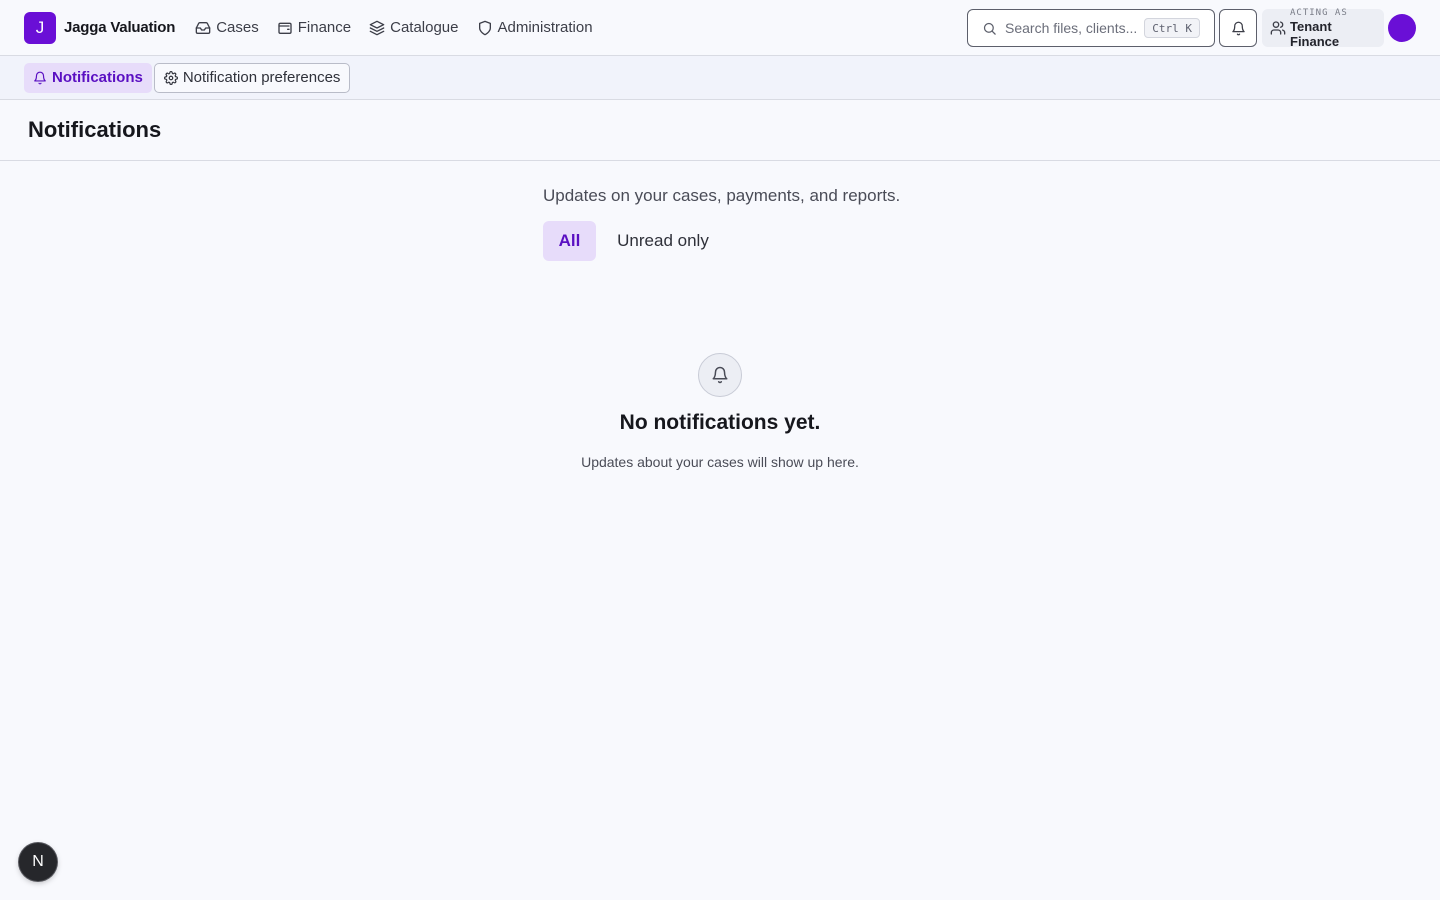 The image size is (1440, 900). I want to click on empty-state-bell-icon, so click(720, 375).